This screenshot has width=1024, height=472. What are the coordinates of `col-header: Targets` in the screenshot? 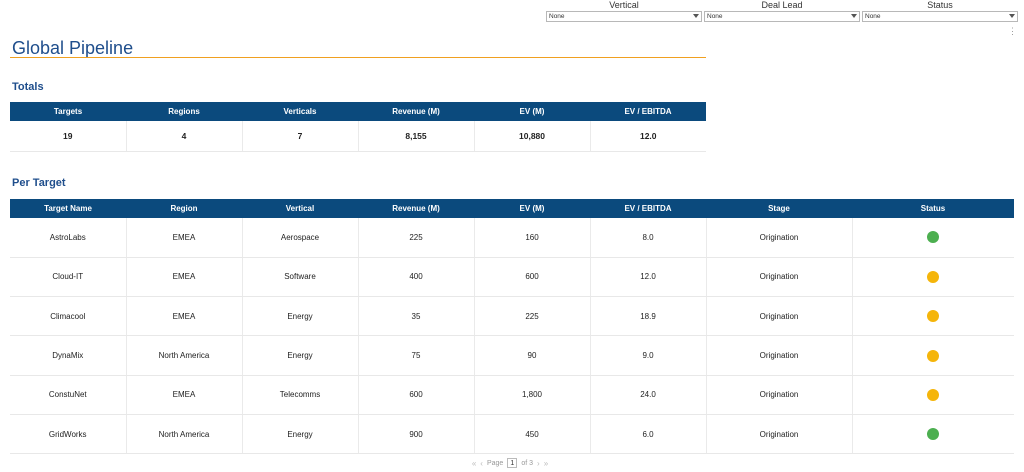 It's located at (68, 111).